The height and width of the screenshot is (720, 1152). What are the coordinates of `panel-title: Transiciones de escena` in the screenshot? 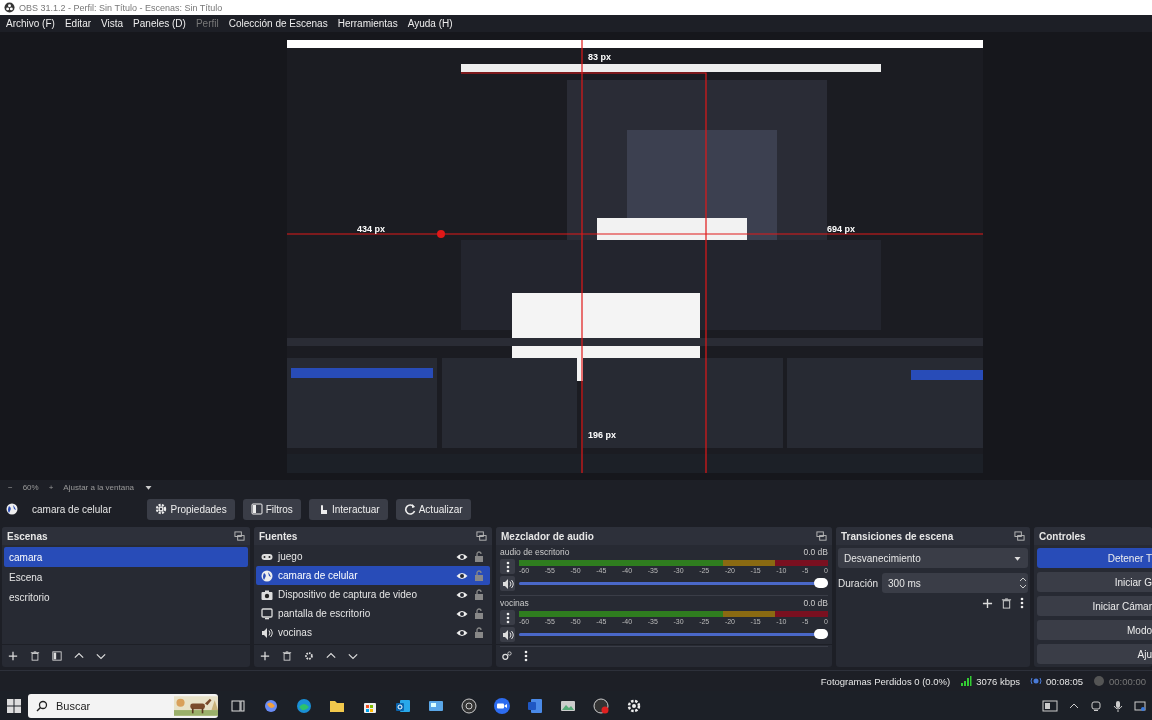 It's located at (897, 536).